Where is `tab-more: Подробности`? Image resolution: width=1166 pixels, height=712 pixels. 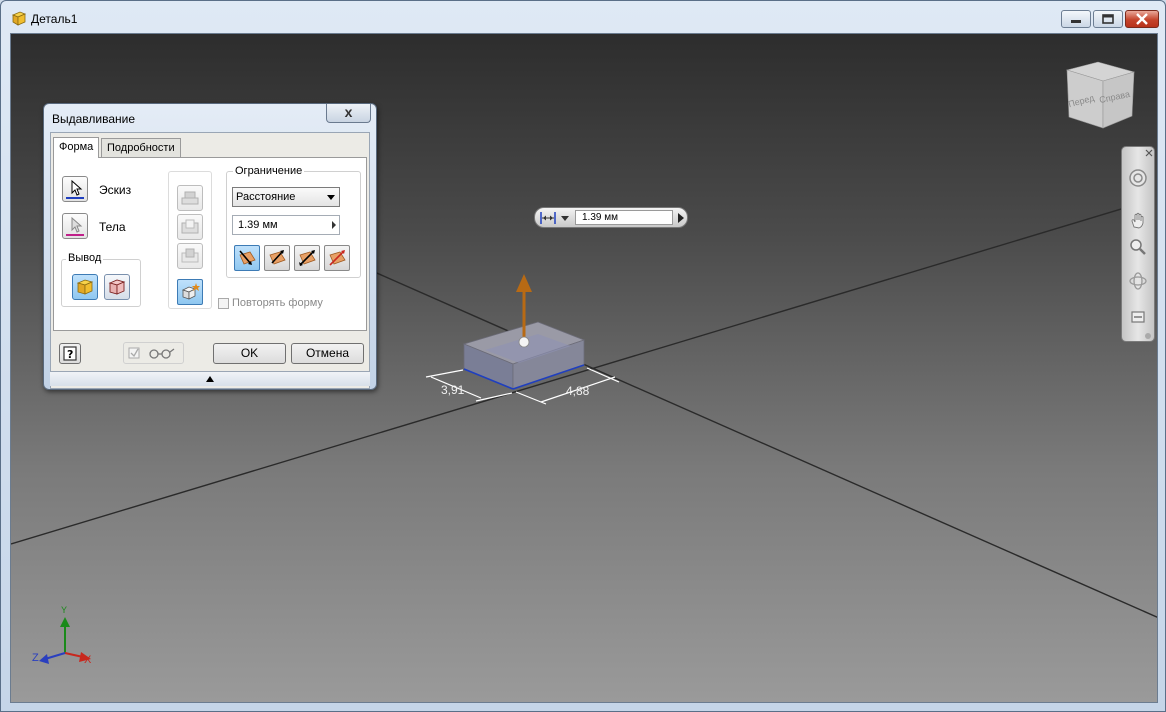
tab-more: Подробности is located at coordinates (141, 147).